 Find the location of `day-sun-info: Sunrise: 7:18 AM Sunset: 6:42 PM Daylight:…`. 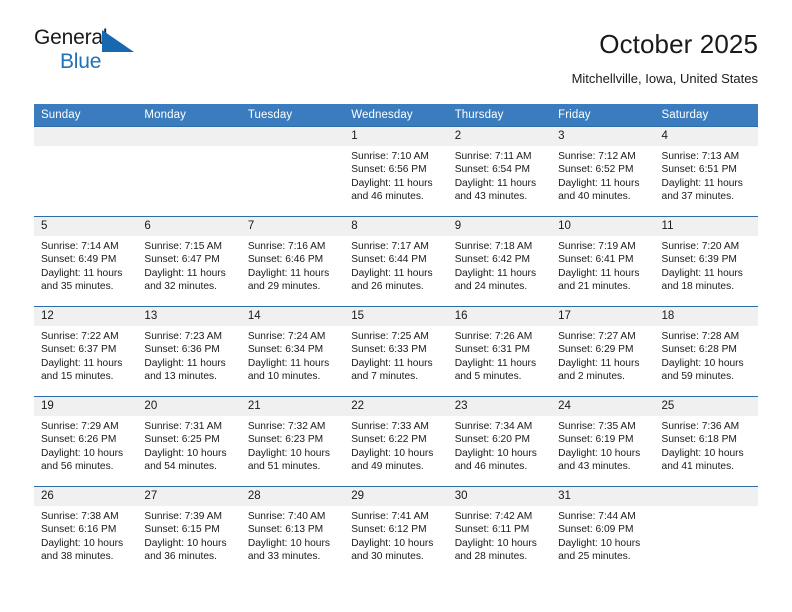

day-sun-info: Sunrise: 7:18 AM Sunset: 6:42 PM Daylight:… is located at coordinates (499, 265).